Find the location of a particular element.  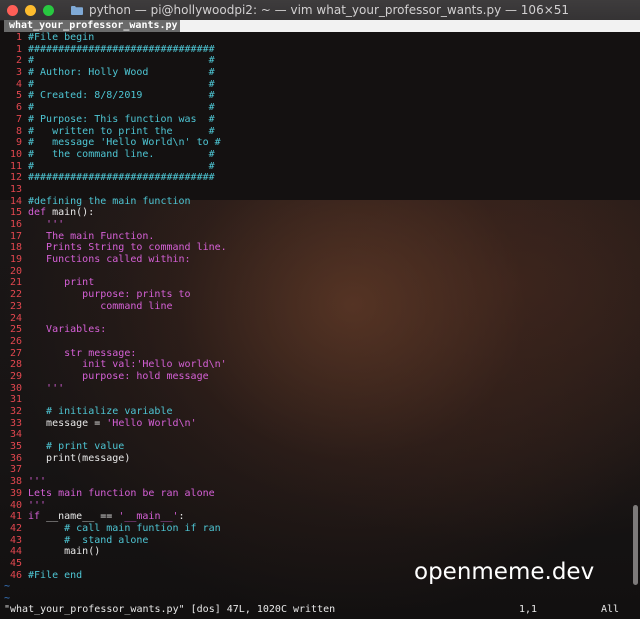

code-token: Prints String to command line. is located at coordinates (127, 248).